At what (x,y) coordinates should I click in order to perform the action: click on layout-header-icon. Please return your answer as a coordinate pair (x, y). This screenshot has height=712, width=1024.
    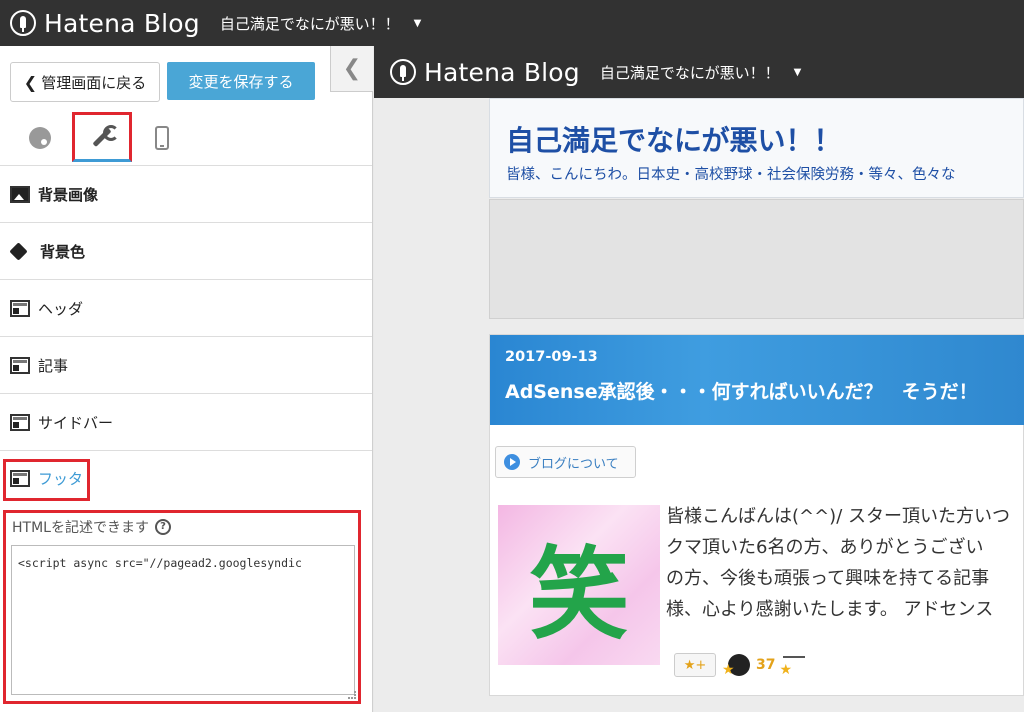
    Looking at the image, I should click on (20, 308).